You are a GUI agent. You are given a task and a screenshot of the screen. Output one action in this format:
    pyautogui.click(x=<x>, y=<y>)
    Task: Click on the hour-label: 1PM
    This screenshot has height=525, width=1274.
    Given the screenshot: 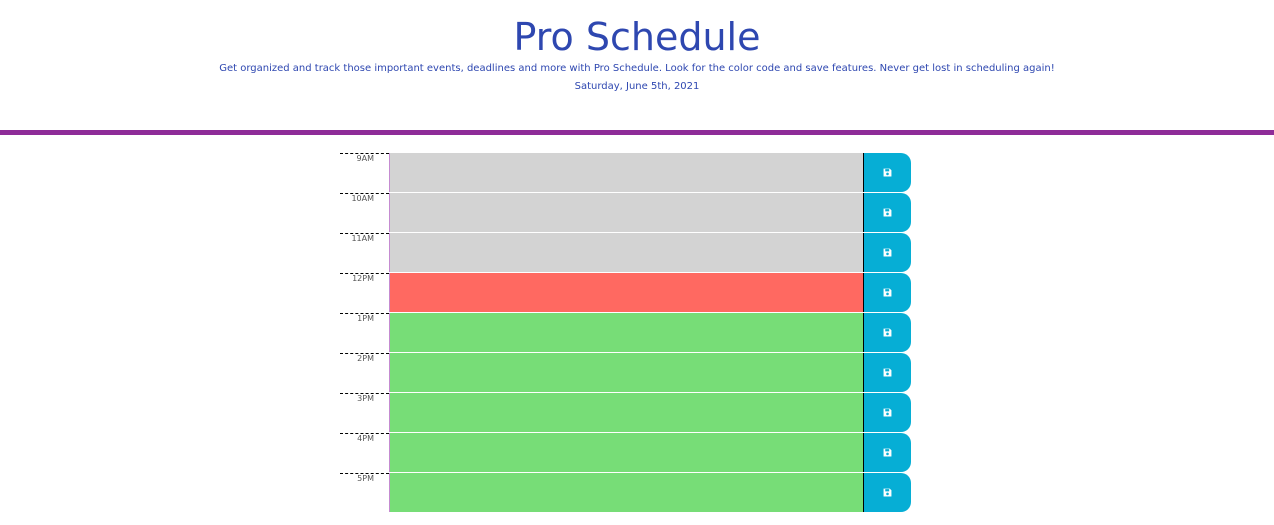 What is the action you would take?
    pyautogui.click(x=364, y=332)
    